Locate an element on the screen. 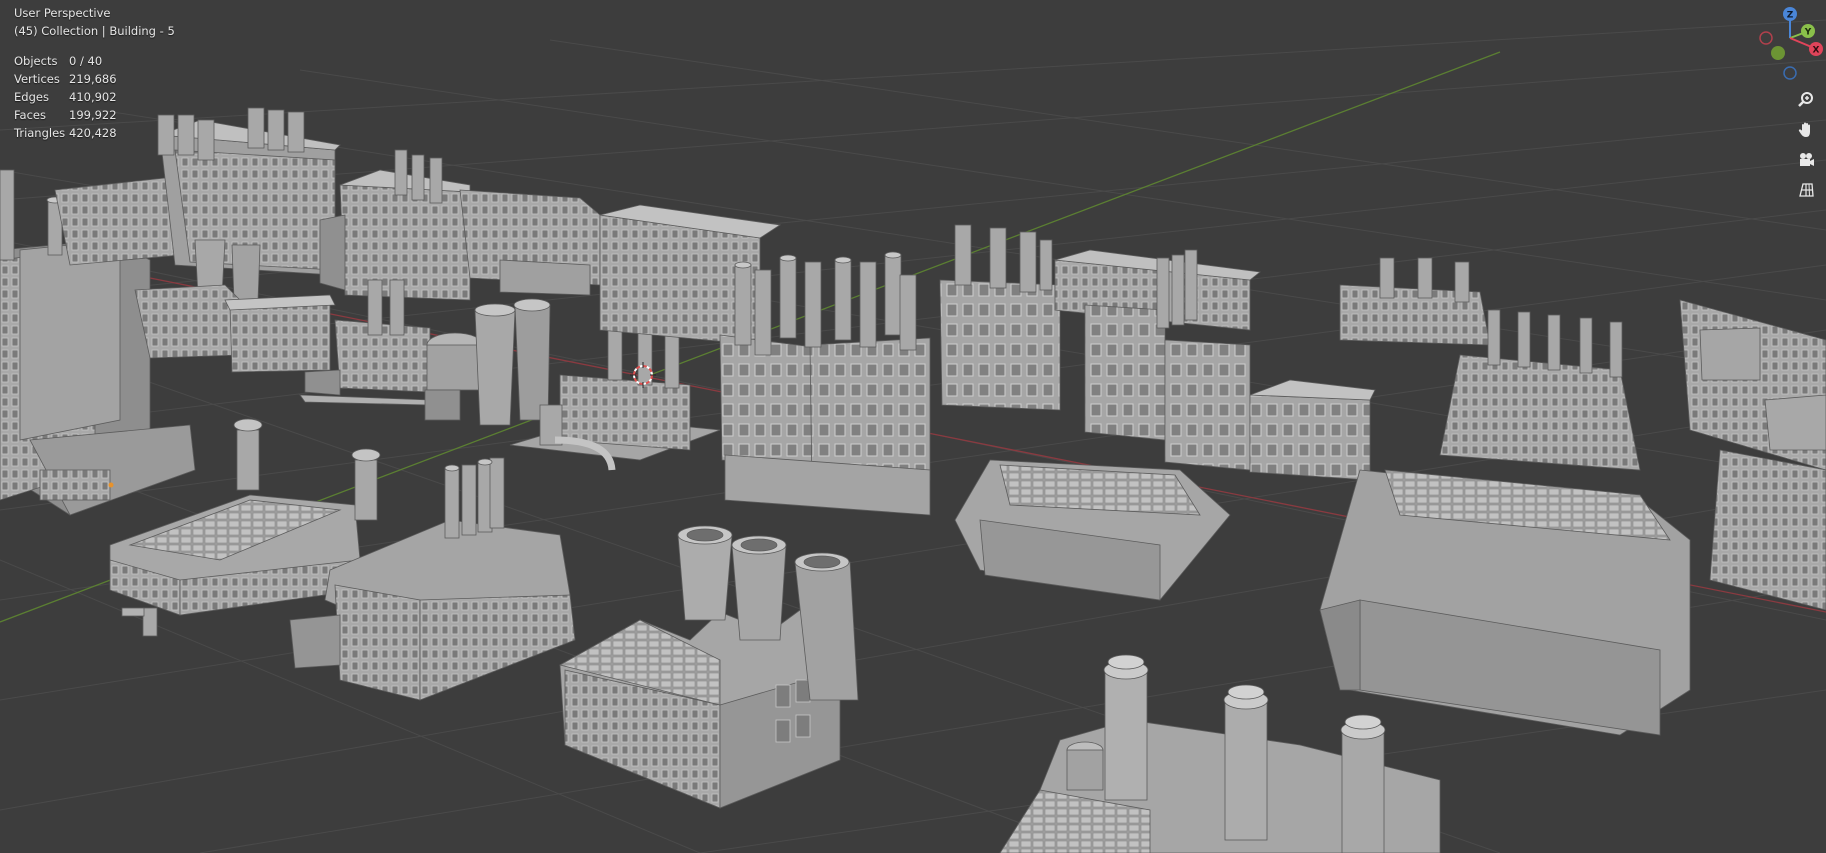 This screenshot has height=853, width=1826. ortho-grid-icon is located at coordinates (1806, 190).